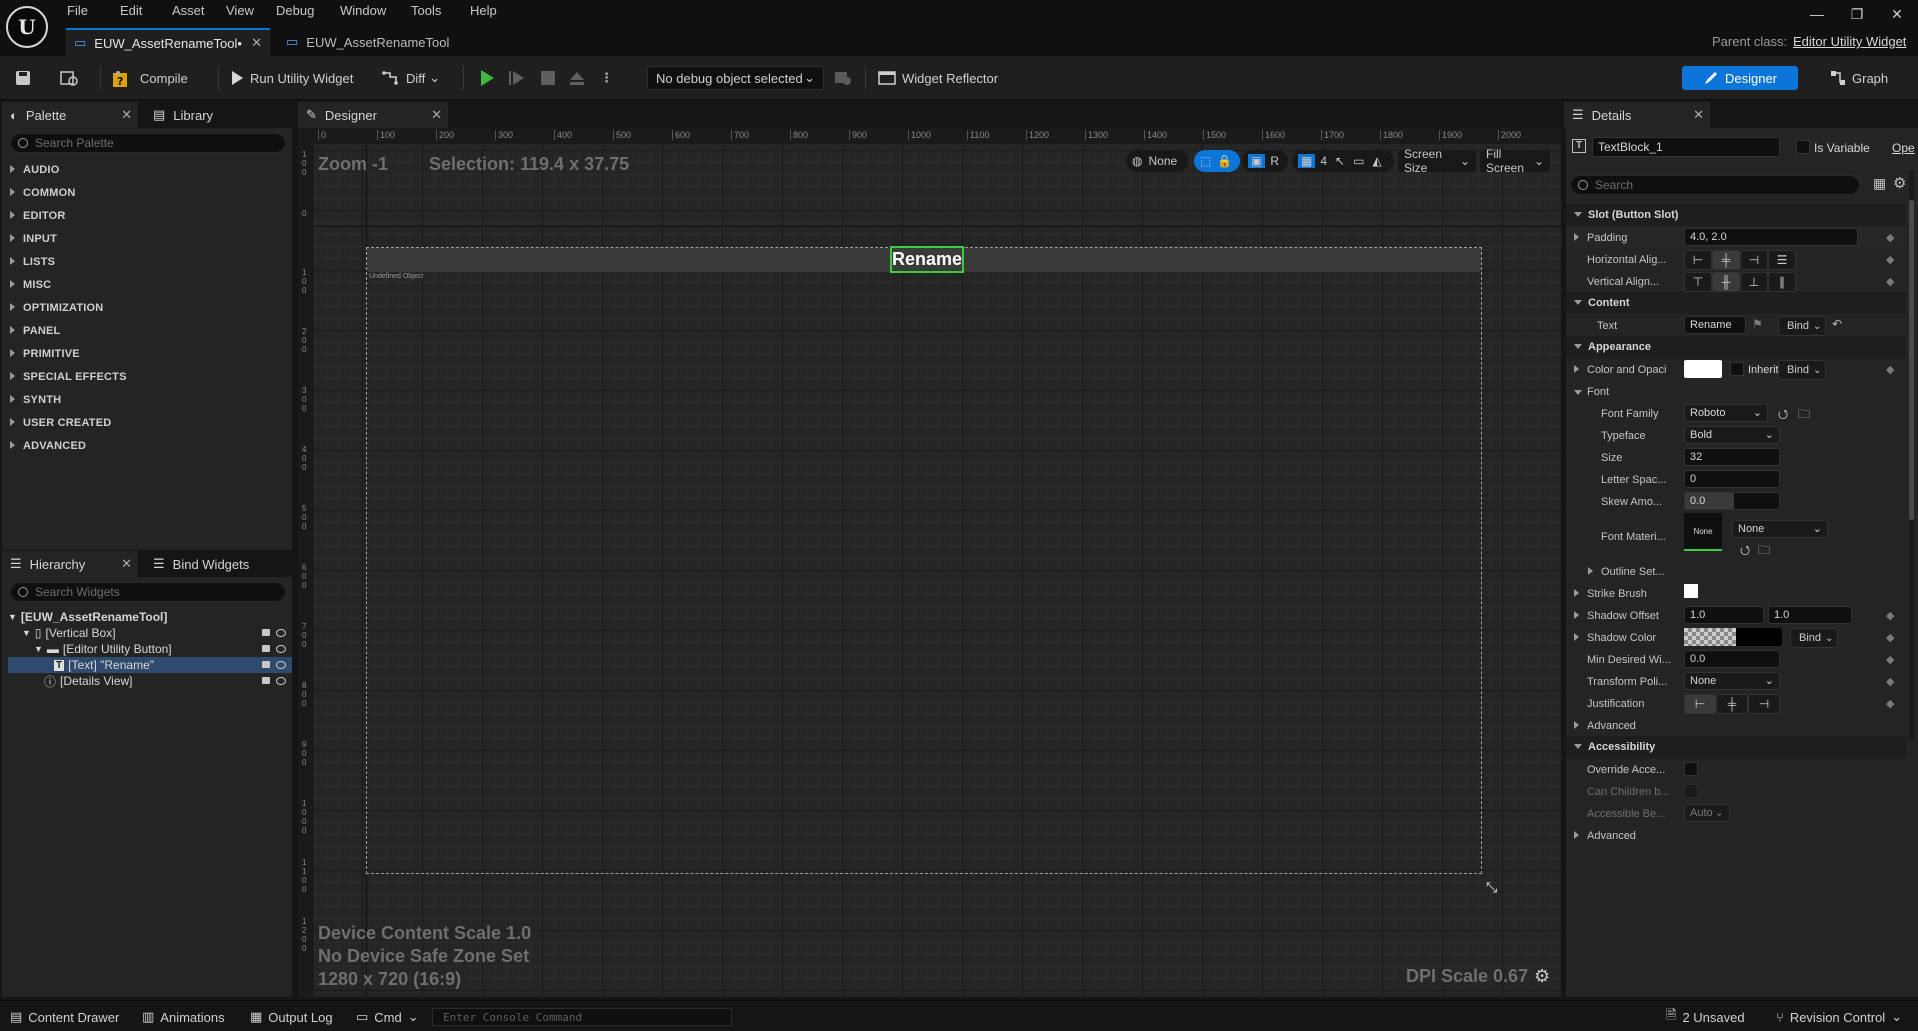  Describe the element at coordinates (1780, 529) in the screenshot. I see `font-material-dropdown: None ⌄` at that location.